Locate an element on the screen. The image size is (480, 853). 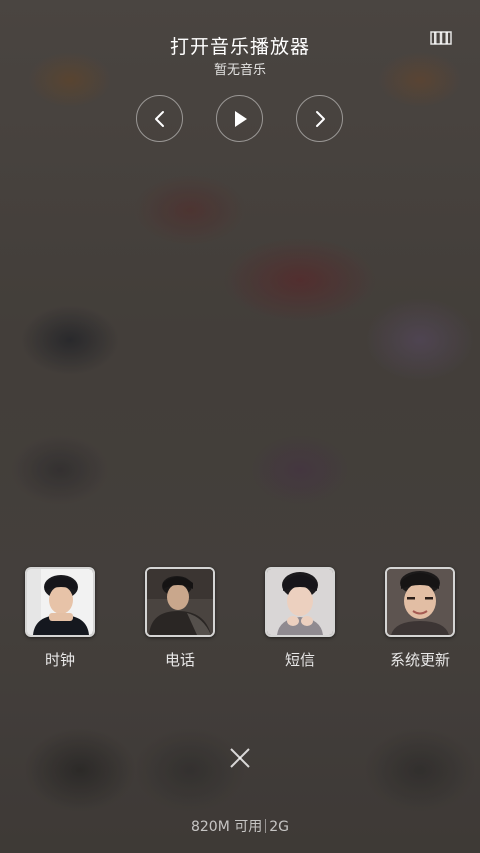
app-shortcut-system-update: 系统更新 is located at coordinates (420, 618).